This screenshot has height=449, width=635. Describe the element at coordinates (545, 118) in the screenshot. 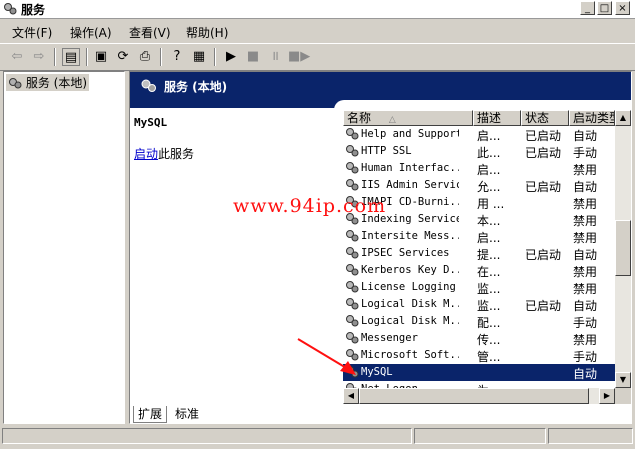

I see `column-header-status: 状态` at that location.